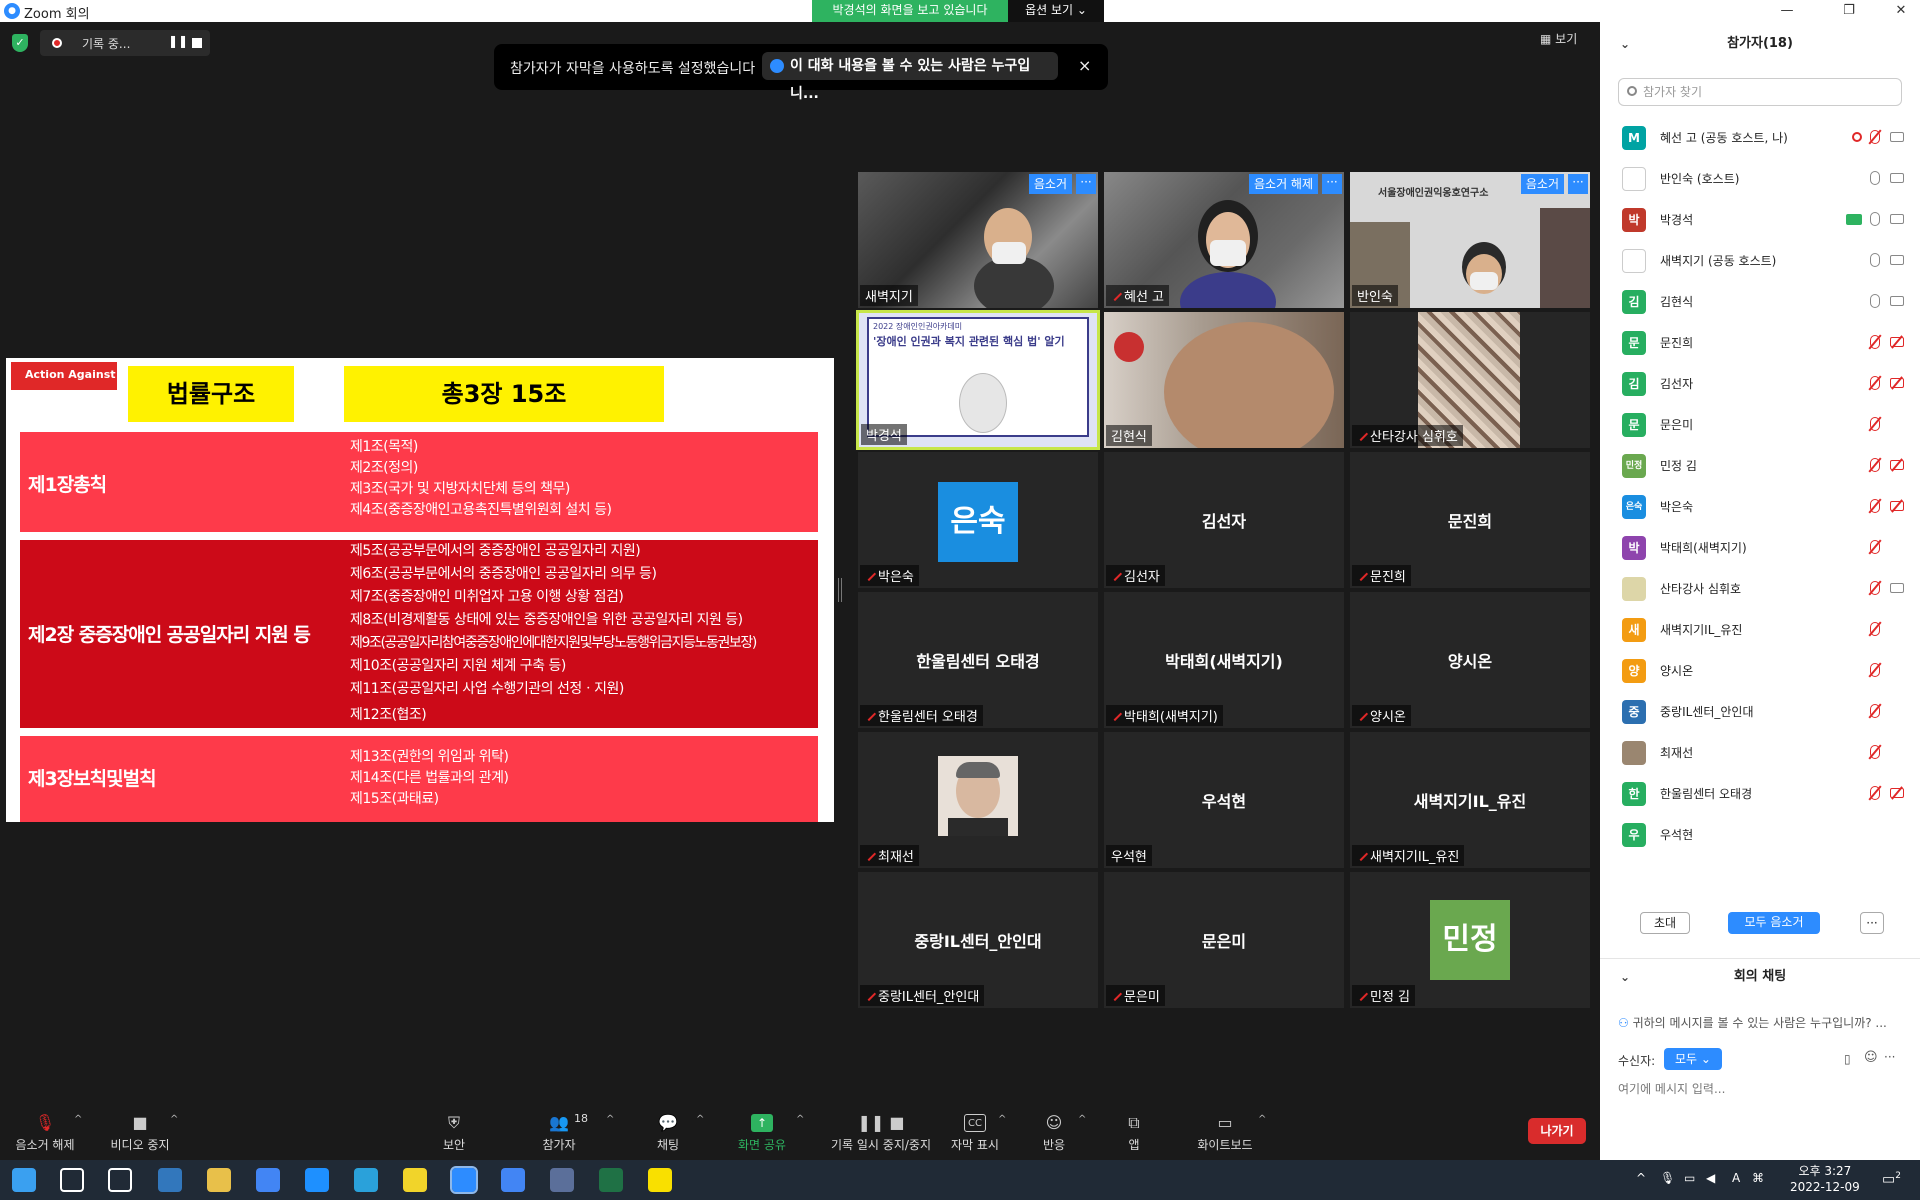 The height and width of the screenshot is (1200, 1920). I want to click on close-icon: ✕, so click(1901, 11).